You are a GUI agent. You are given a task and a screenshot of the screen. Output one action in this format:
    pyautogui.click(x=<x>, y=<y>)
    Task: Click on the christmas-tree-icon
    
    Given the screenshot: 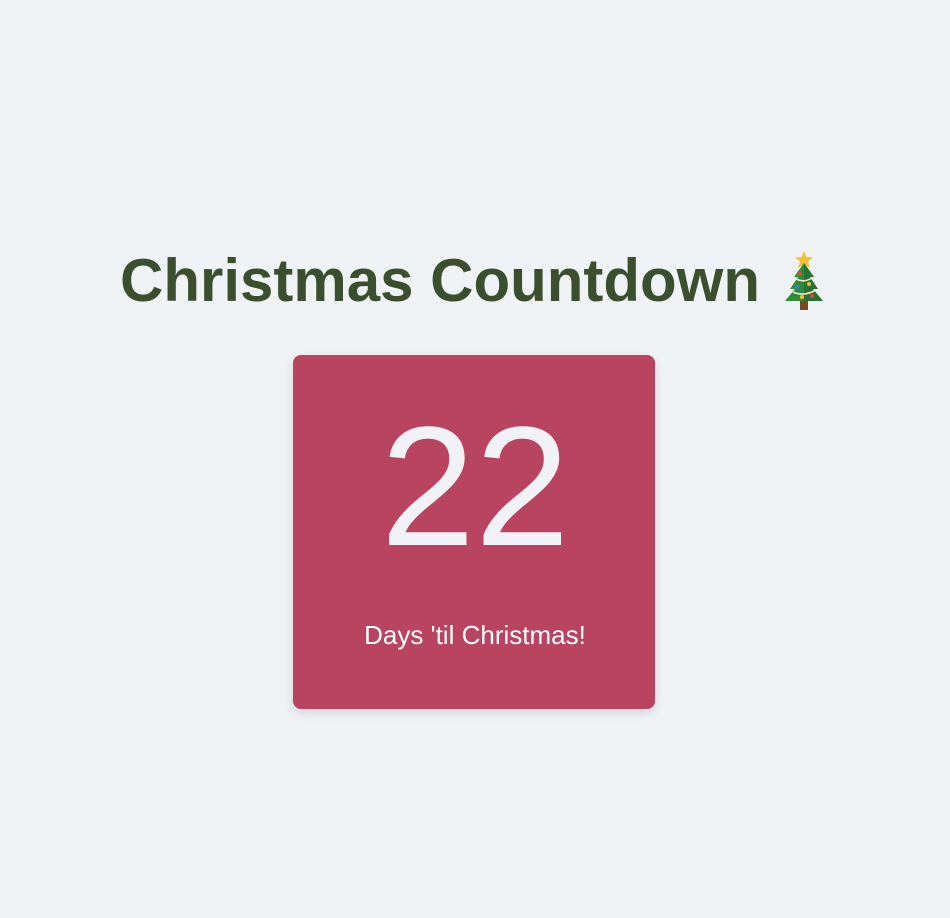 What is the action you would take?
    pyautogui.click(x=804, y=281)
    